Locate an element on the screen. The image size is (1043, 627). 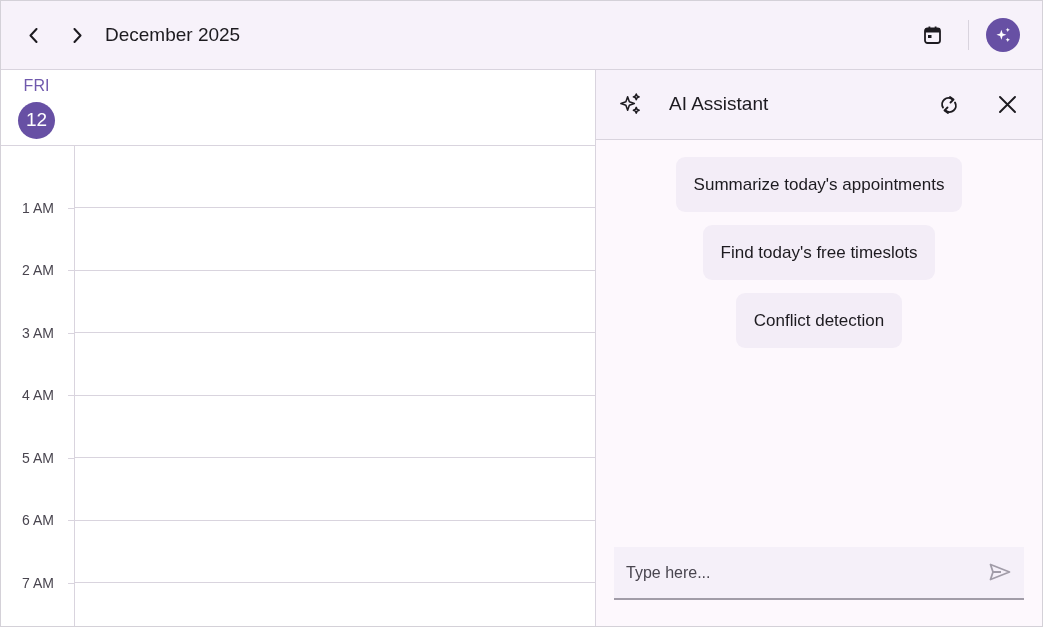
time-label: 6 AM is located at coordinates (38, 521).